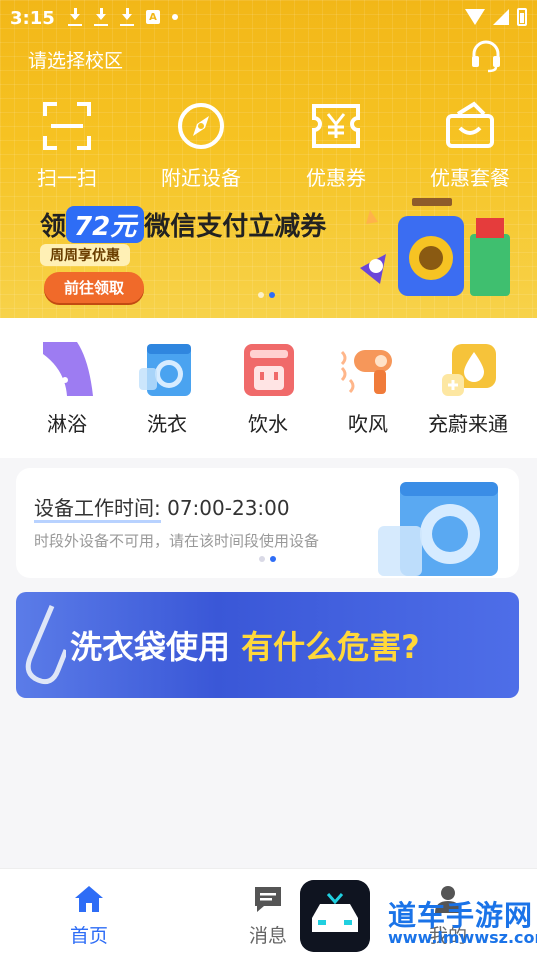 The height and width of the screenshot is (957, 537). What do you see at coordinates (335, 916) in the screenshot?
I see `watermark-logo-icon` at bounding box center [335, 916].